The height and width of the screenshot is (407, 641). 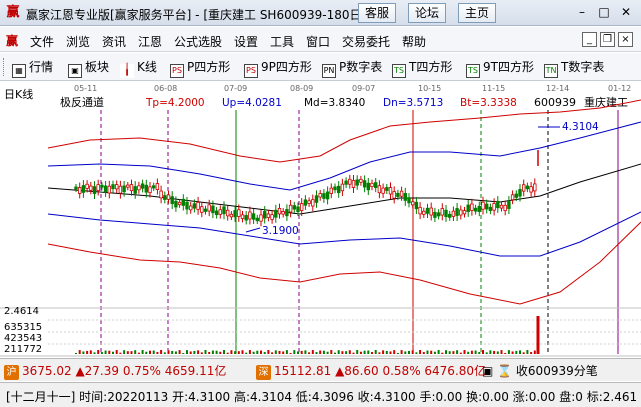 What do you see at coordinates (574, 68) in the screenshot?
I see `tool-t-number-table-button: TN T数字表` at bounding box center [574, 68].